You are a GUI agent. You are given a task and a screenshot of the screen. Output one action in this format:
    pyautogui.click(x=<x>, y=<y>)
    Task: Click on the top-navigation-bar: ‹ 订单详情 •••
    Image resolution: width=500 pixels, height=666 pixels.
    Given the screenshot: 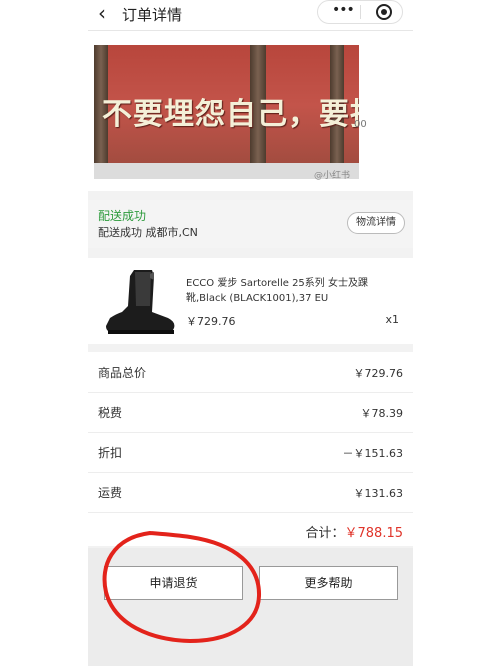 What is the action you would take?
    pyautogui.click(x=250, y=15)
    